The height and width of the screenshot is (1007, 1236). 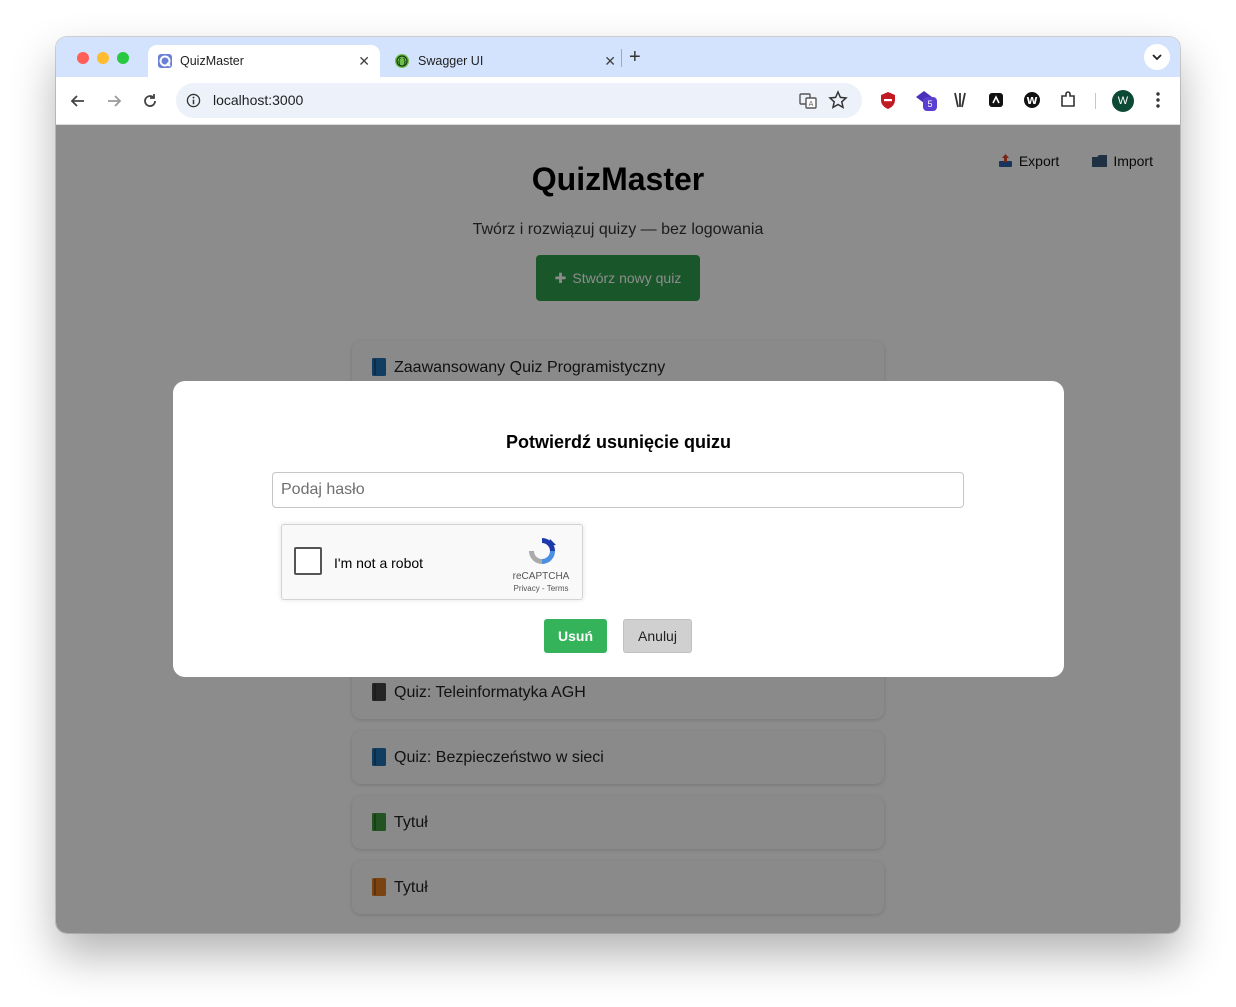 What do you see at coordinates (264, 61) in the screenshot?
I see `tab-quizmaster: QuizMaster ✕` at bounding box center [264, 61].